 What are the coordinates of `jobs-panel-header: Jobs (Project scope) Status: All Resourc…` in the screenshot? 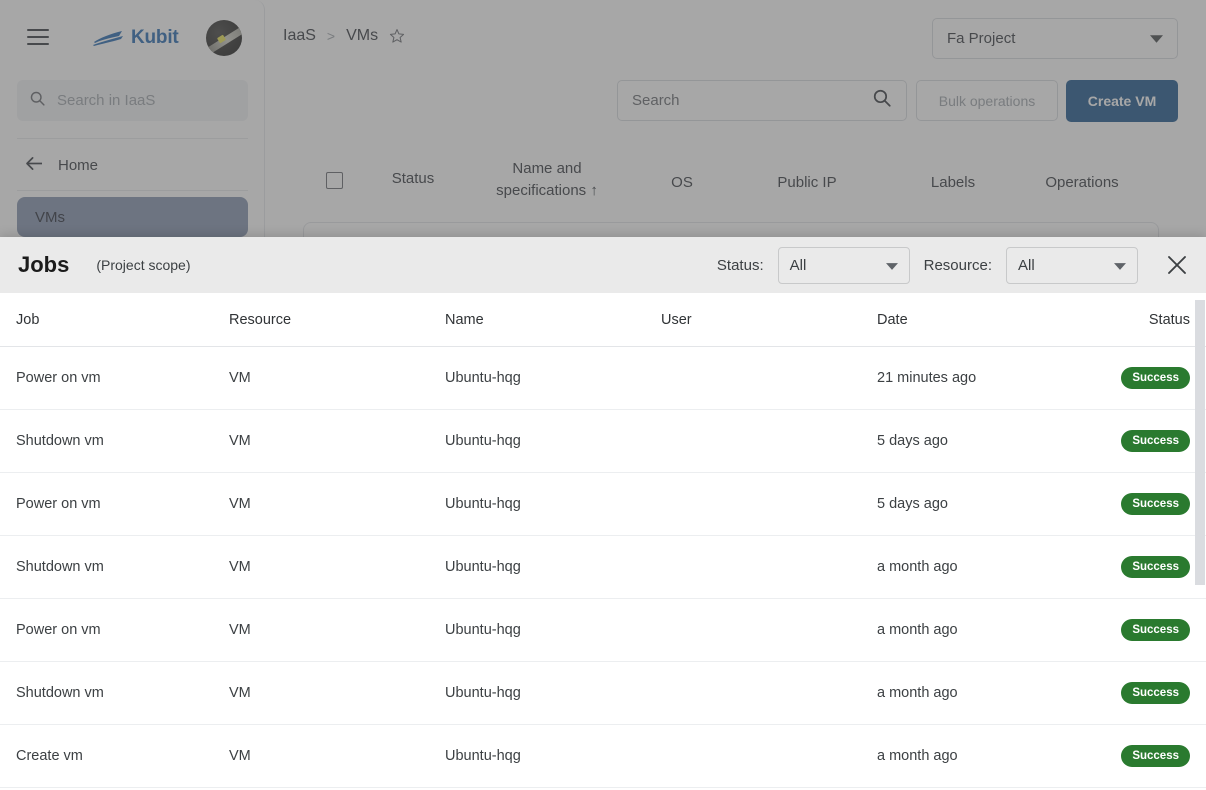 It's located at (603, 265).